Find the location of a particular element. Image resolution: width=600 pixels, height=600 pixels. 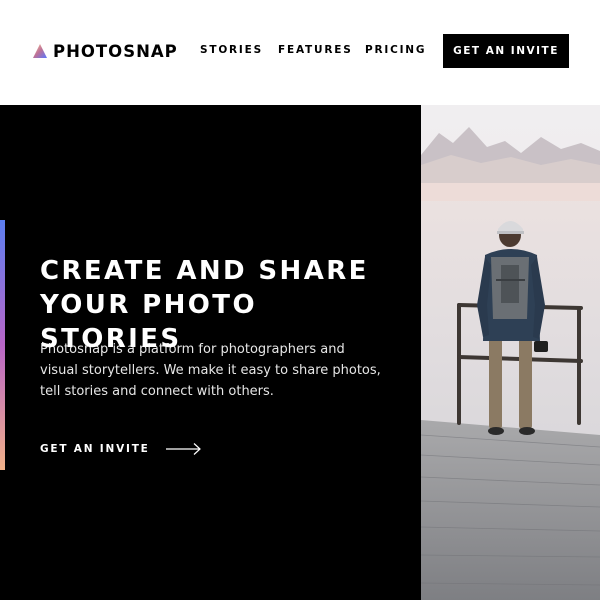

nav-link-features: FEATURES is located at coordinates (315, 50).